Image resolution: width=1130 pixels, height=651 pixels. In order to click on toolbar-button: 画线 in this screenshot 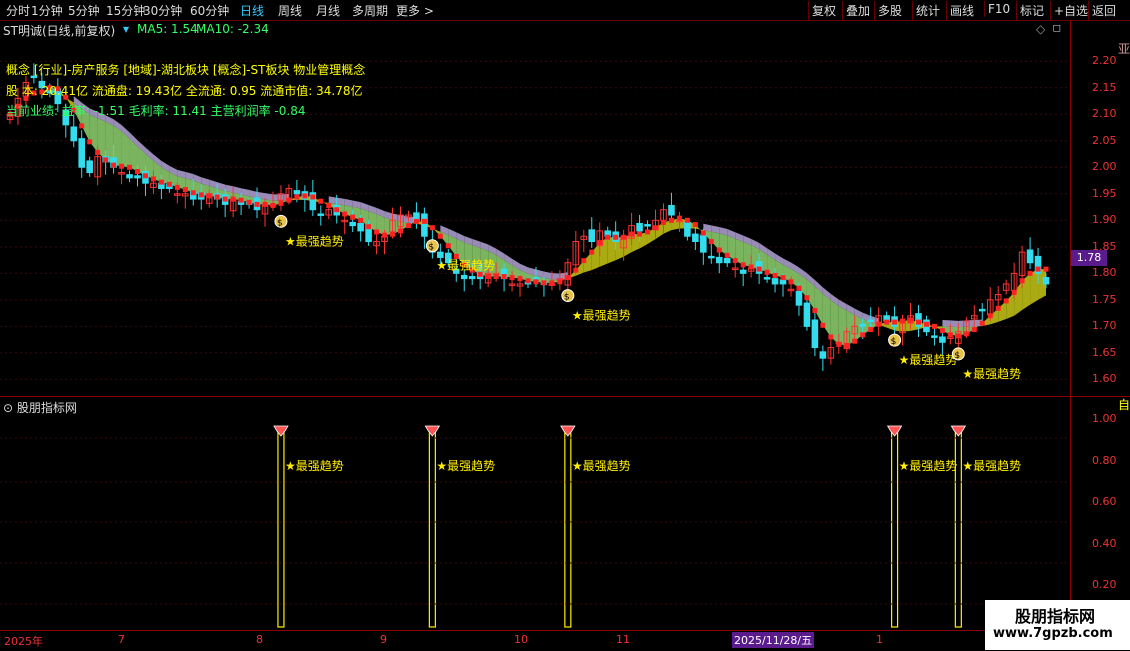, I will do `click(961, 10)`.